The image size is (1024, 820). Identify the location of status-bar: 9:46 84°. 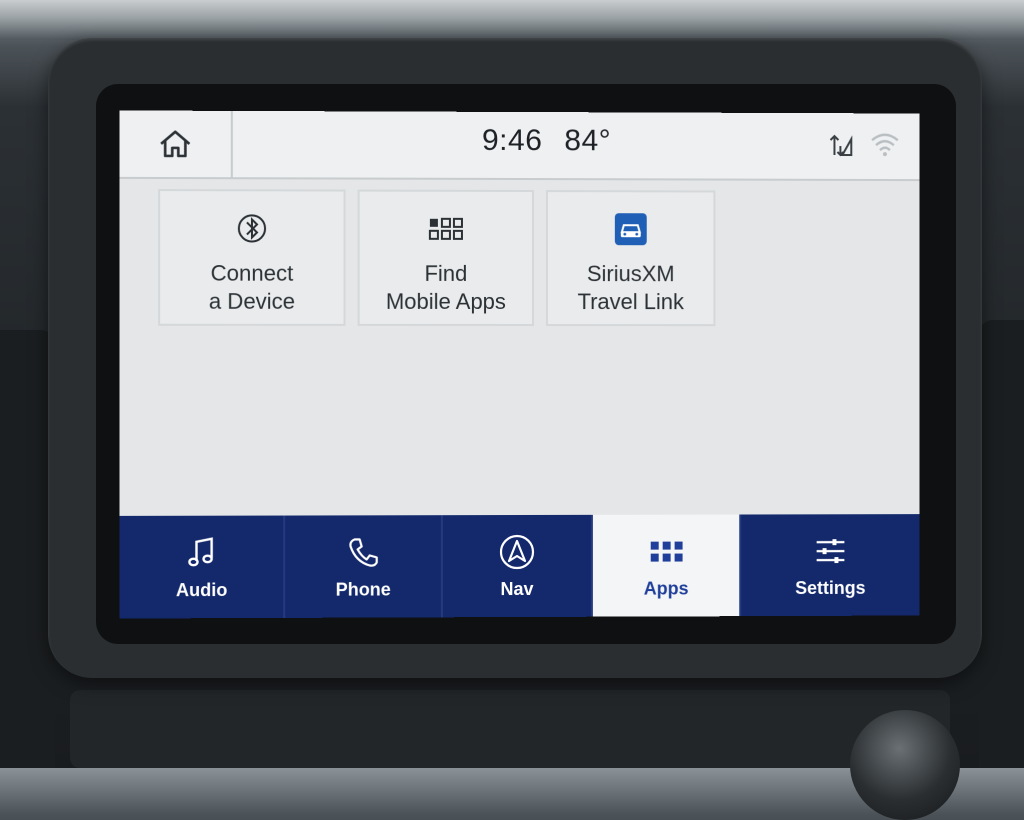
(519, 146).